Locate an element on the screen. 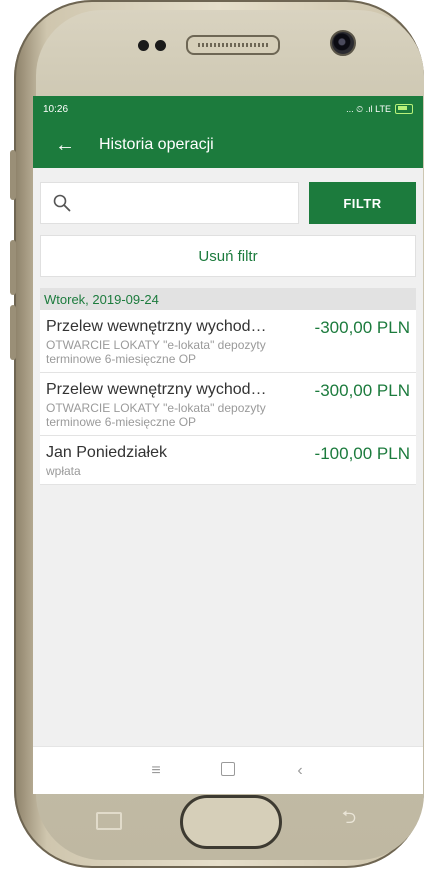  search-box is located at coordinates (169, 203).